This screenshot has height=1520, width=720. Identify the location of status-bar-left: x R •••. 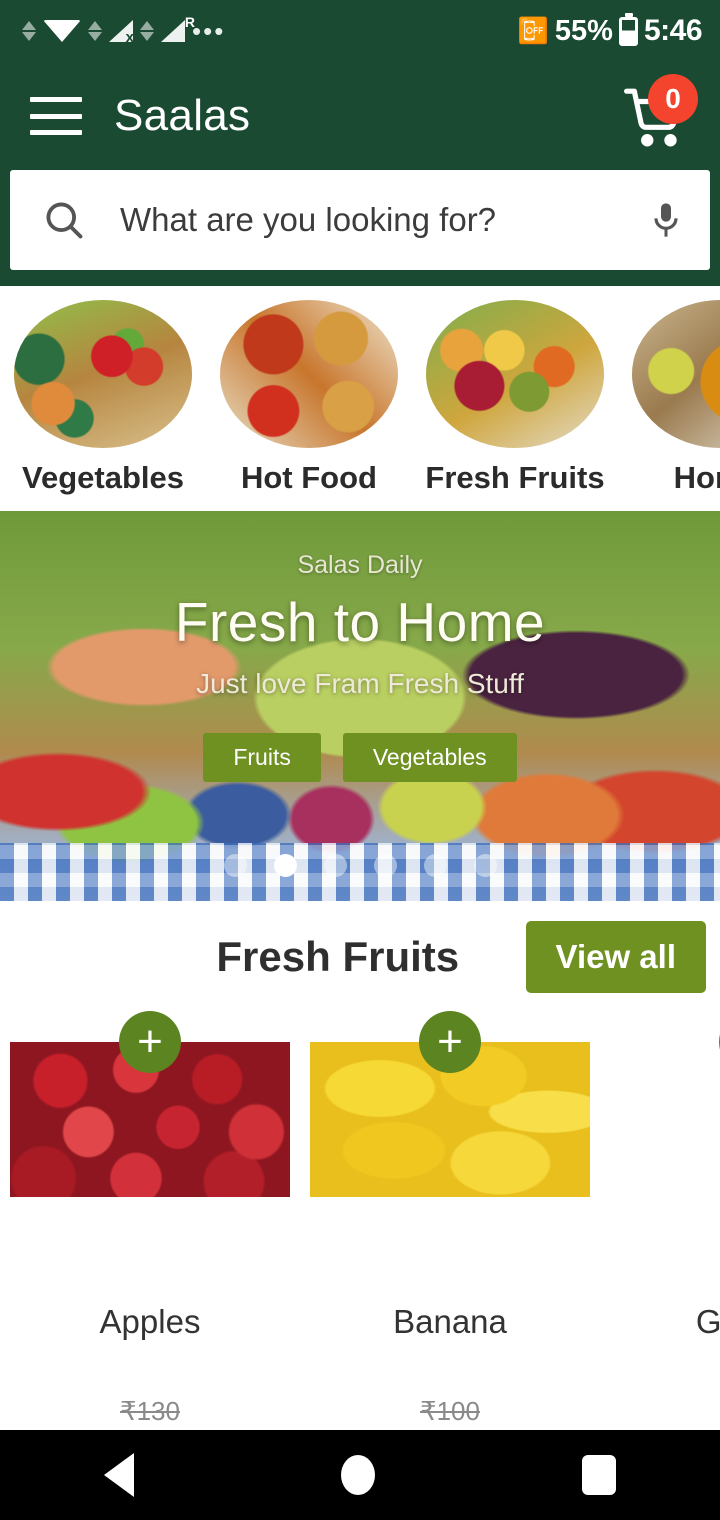
(124, 30).